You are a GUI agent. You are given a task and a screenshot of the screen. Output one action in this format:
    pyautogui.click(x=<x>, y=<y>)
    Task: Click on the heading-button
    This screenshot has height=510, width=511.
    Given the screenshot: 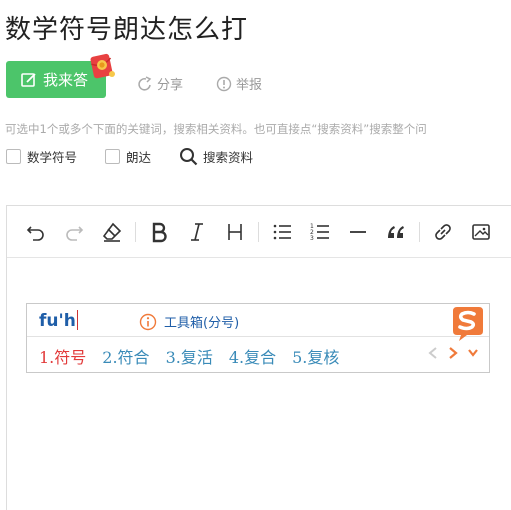 What is the action you would take?
    pyautogui.click(x=235, y=232)
    